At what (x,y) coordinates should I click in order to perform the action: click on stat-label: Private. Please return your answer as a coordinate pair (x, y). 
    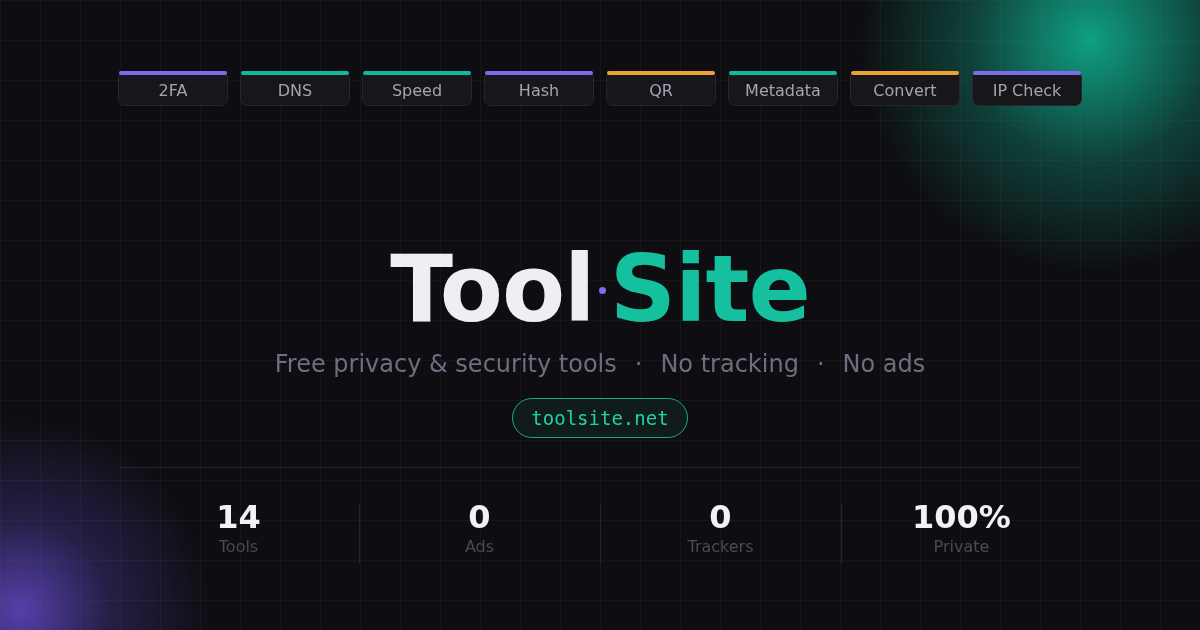
    Looking at the image, I should click on (961, 547).